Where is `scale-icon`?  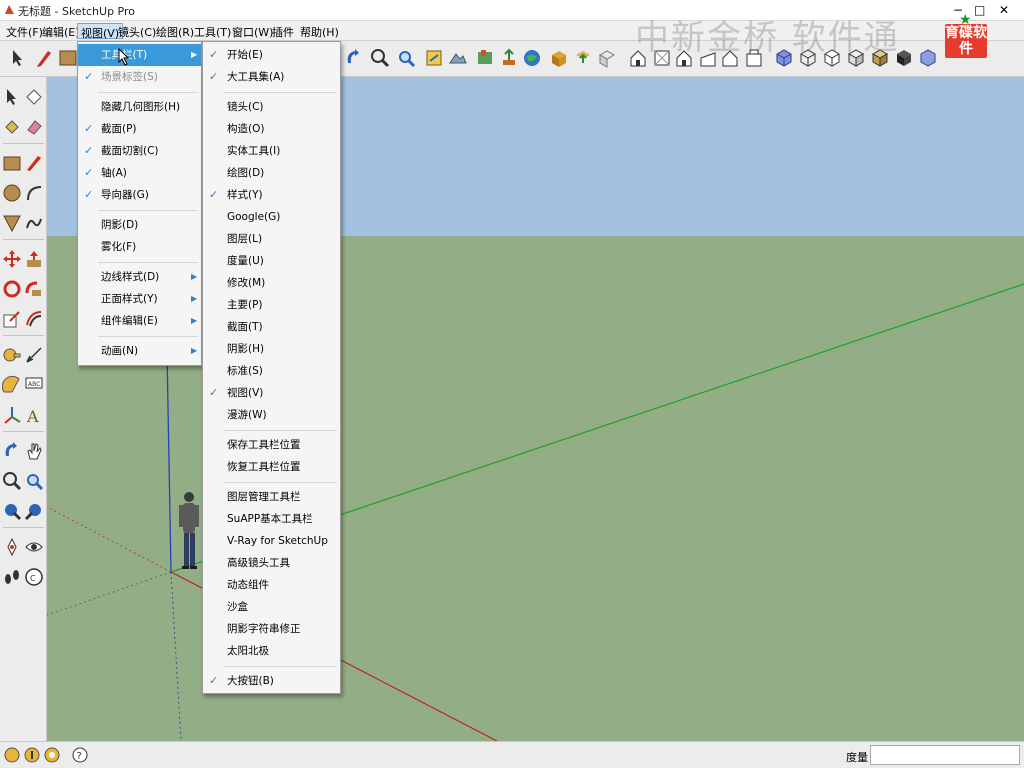 scale-icon is located at coordinates (12, 319).